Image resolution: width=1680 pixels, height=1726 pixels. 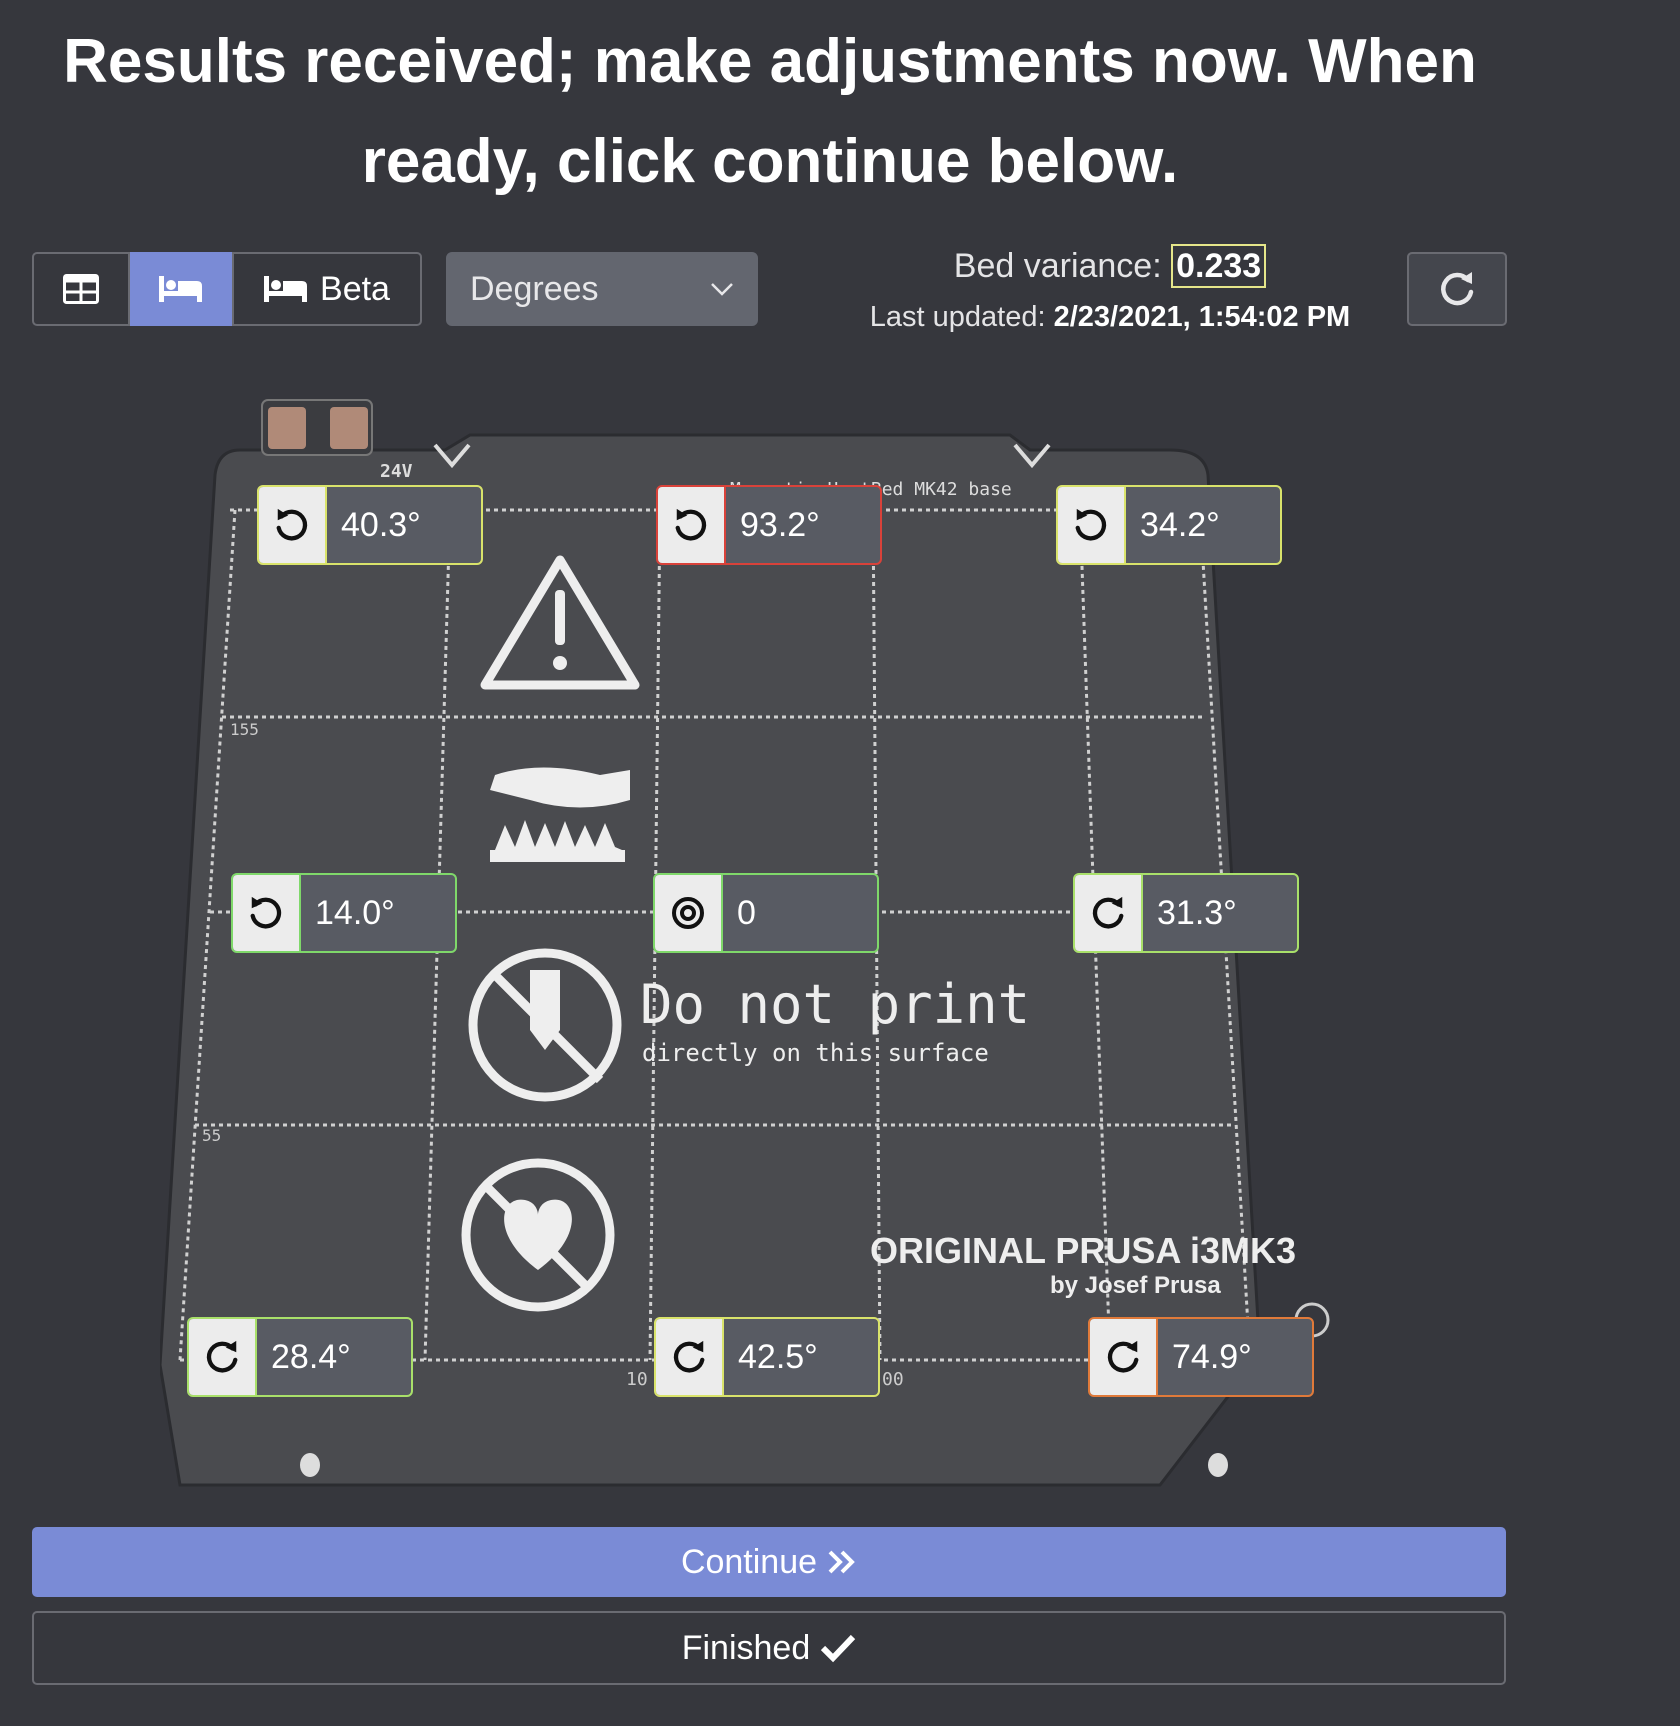 I want to click on beta-label: Beta, so click(x=355, y=288).